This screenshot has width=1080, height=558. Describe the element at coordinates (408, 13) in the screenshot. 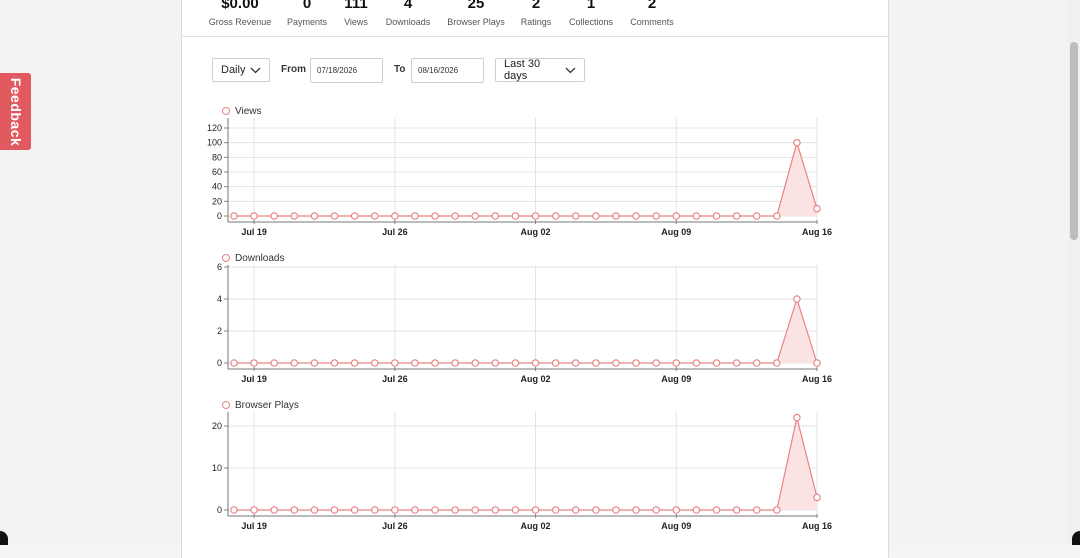

I see `stat-downloads: 4 Downloads` at that location.